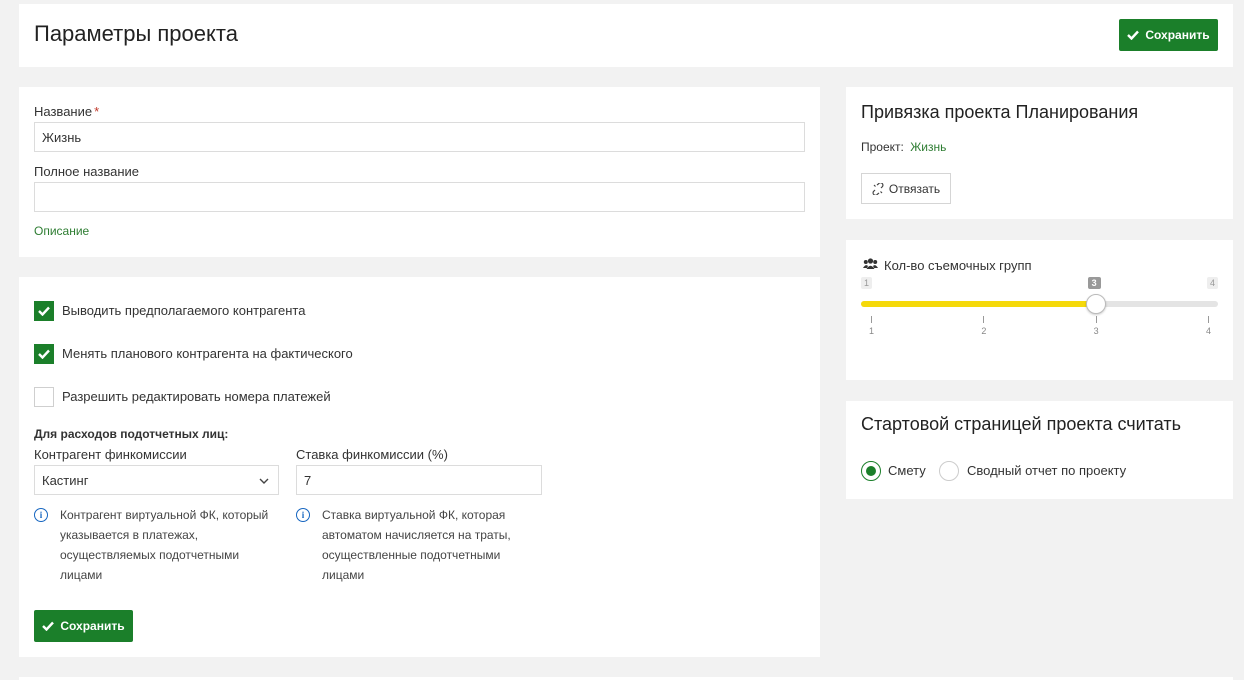  What do you see at coordinates (882, 147) in the screenshot?
I see `project-label: Проект:` at bounding box center [882, 147].